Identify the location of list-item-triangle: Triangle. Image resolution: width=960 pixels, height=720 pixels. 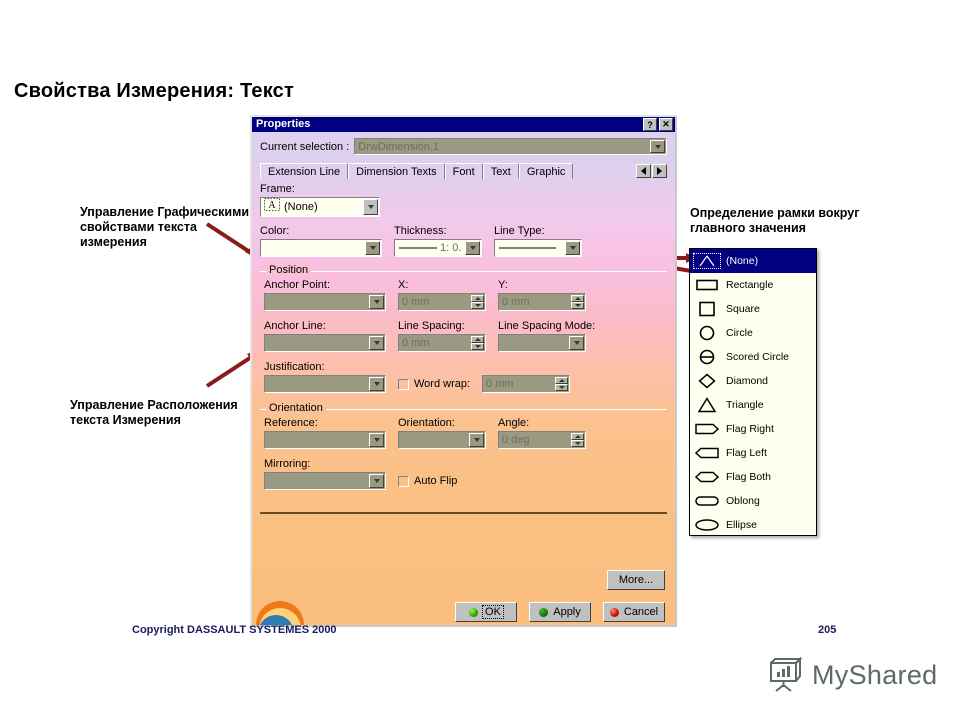
(753, 405).